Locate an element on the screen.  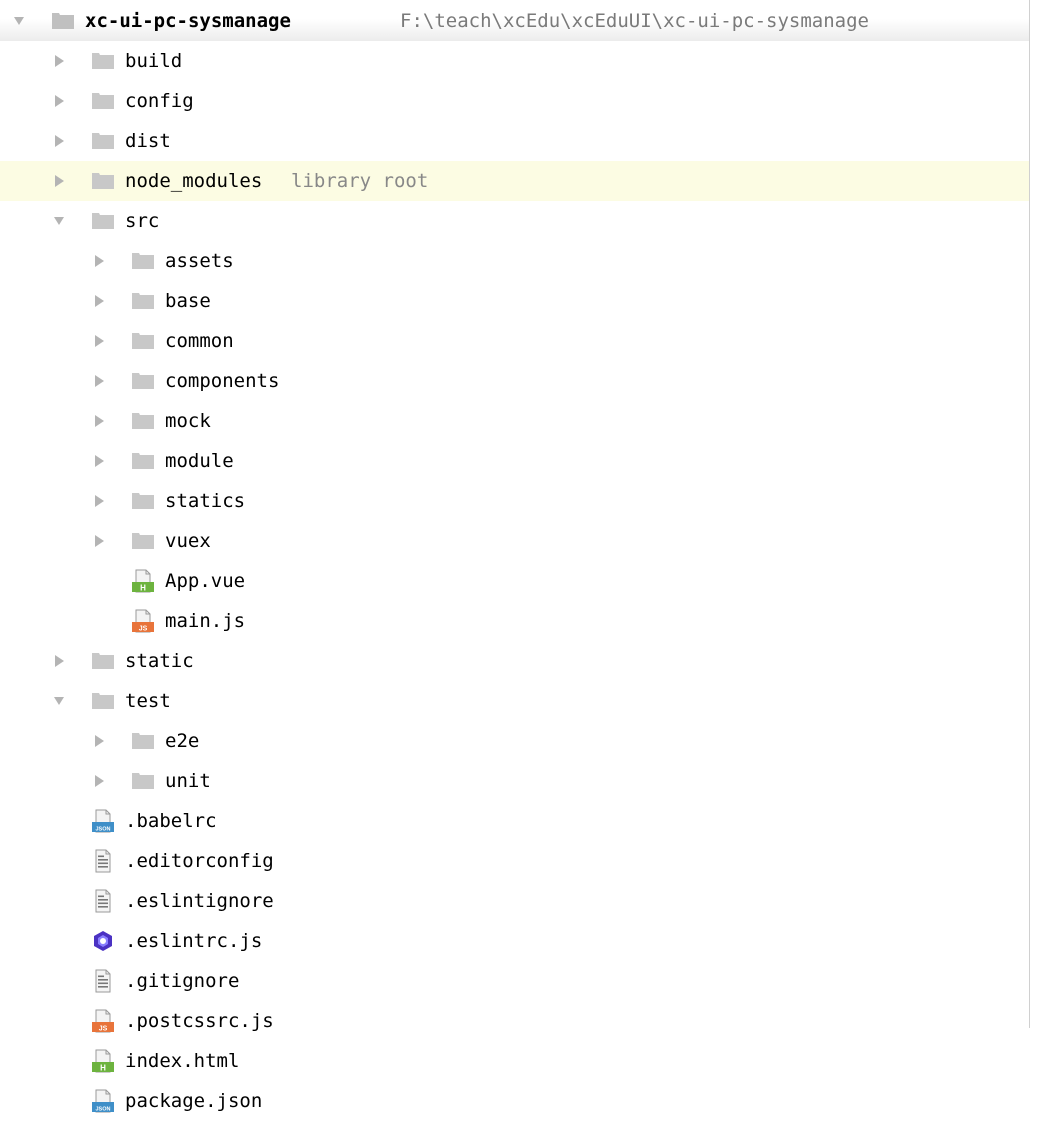
tree-row-gitignore: .gitignore is located at coordinates (515, 981).